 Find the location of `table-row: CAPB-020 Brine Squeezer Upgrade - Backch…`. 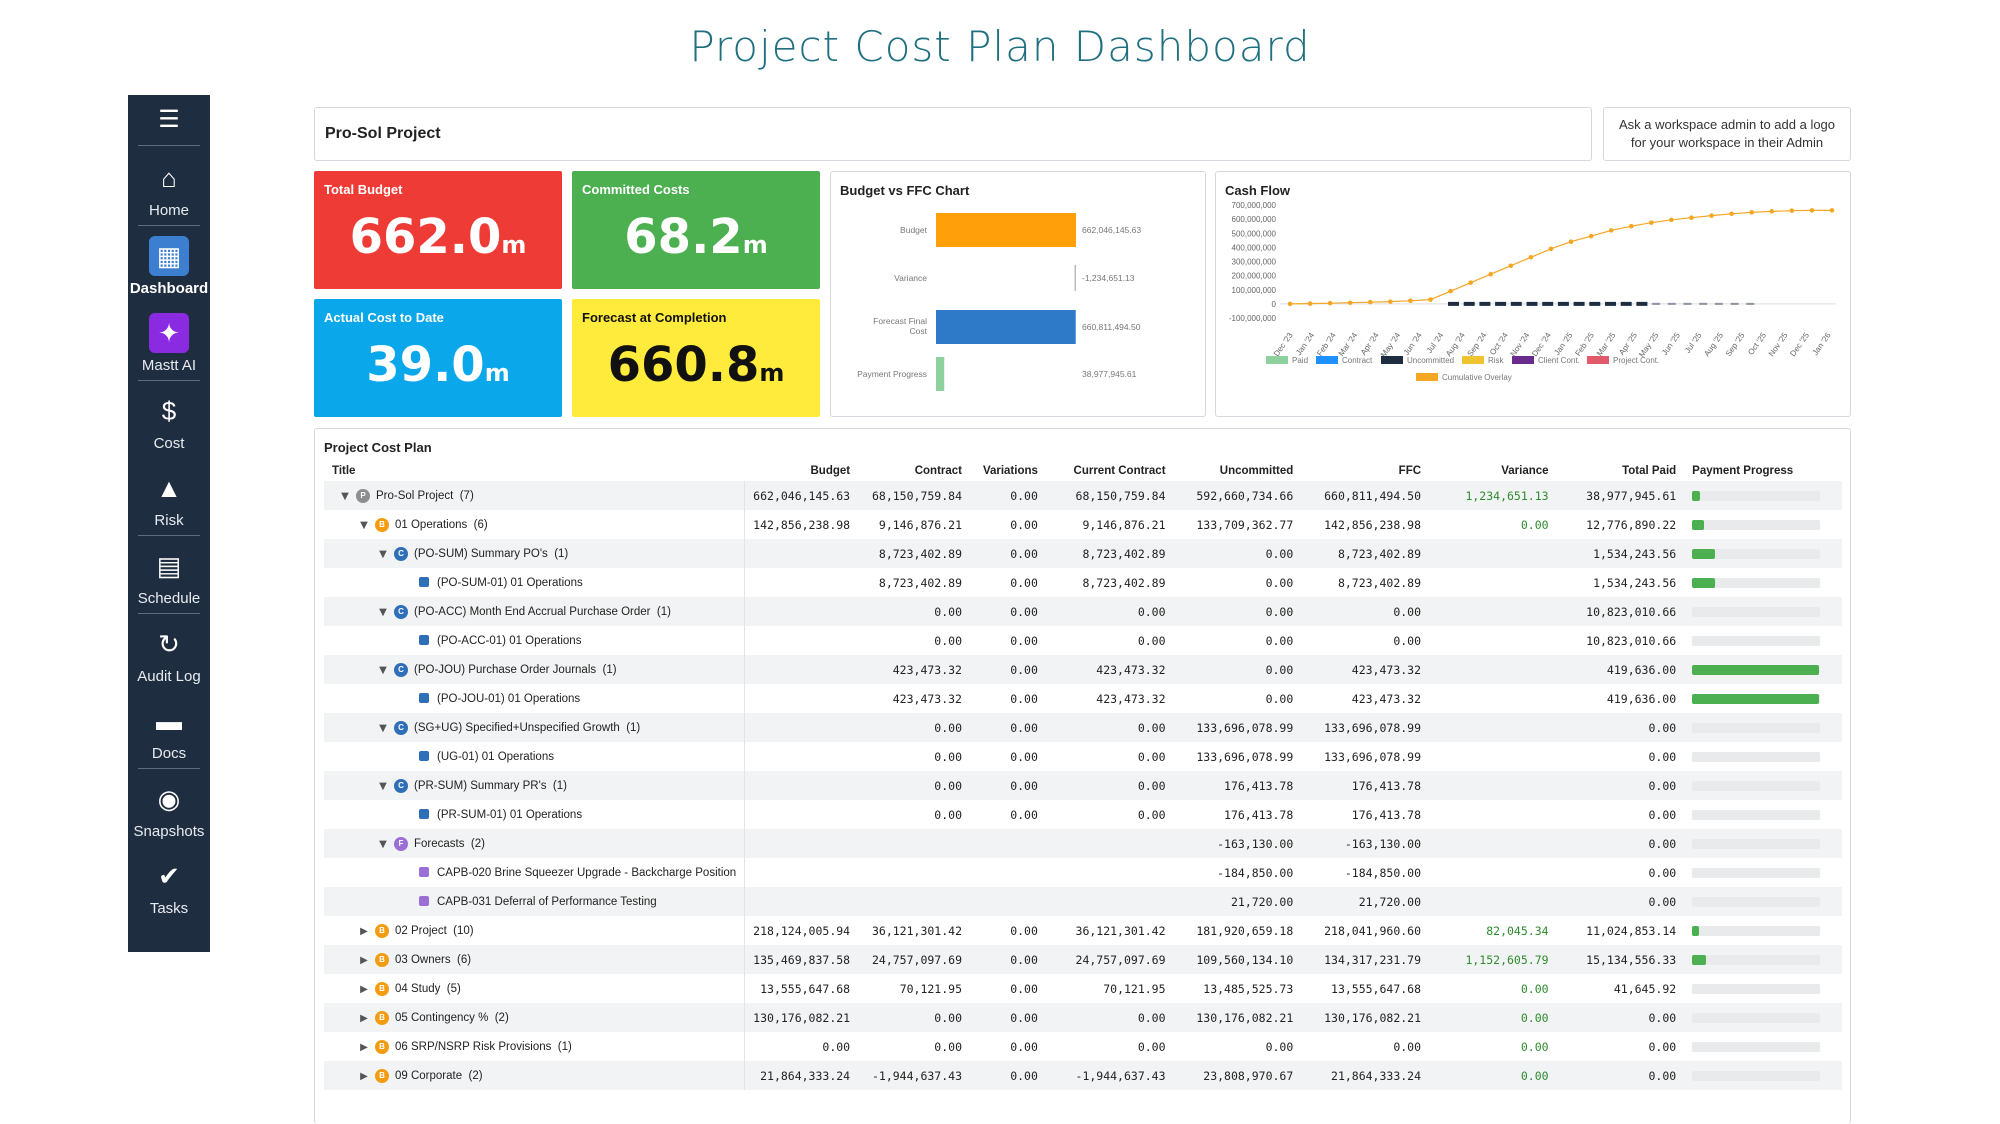

table-row: CAPB-020 Brine Squeezer Upgrade - Backch… is located at coordinates (1083, 872).